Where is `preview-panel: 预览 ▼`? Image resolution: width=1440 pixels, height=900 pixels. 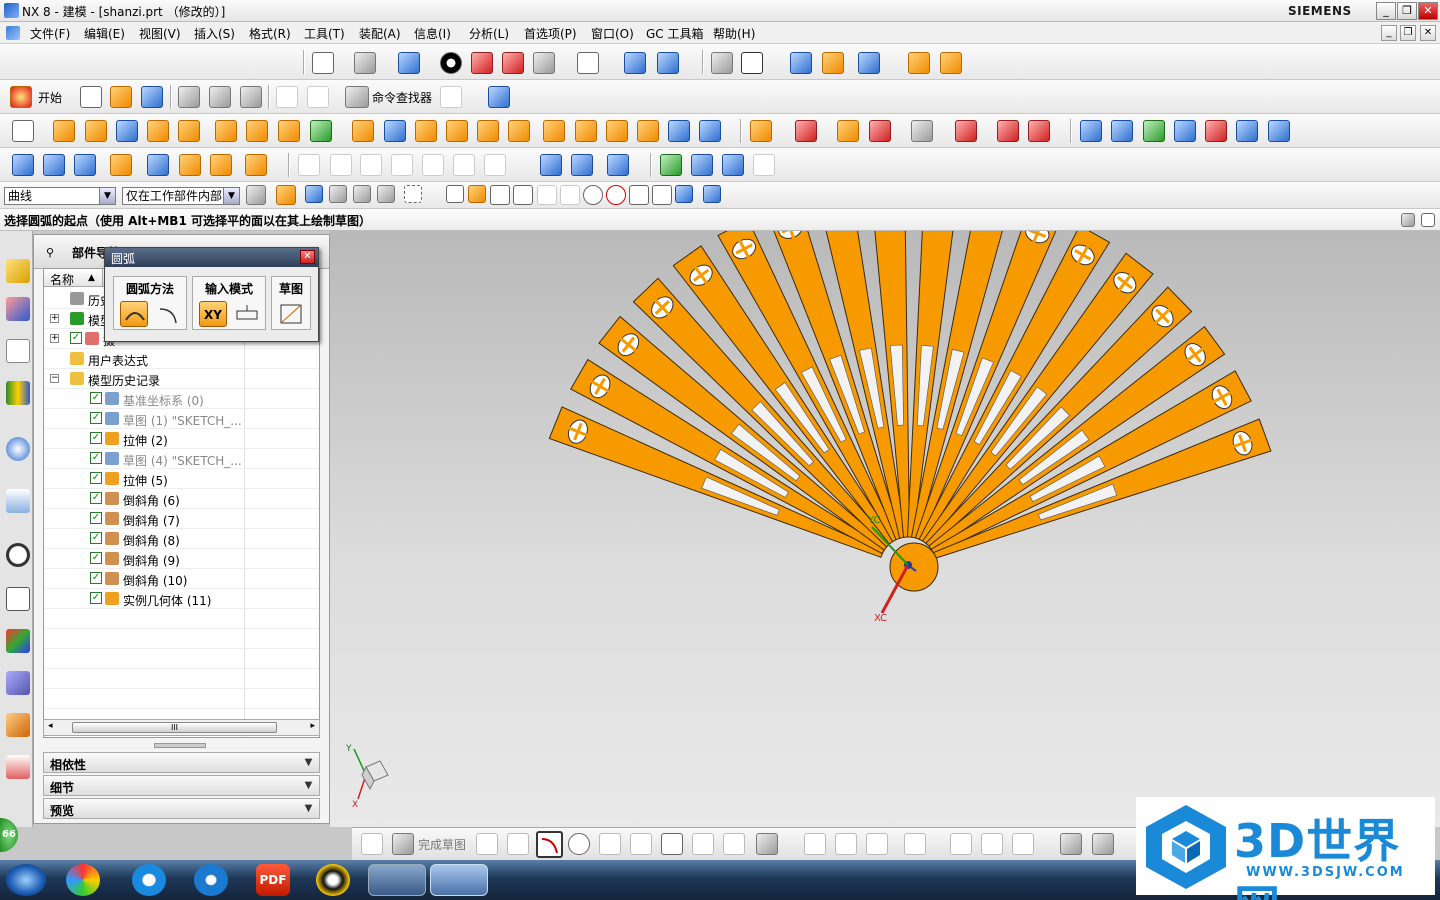
preview-panel: 预览 ▼ is located at coordinates (181, 808).